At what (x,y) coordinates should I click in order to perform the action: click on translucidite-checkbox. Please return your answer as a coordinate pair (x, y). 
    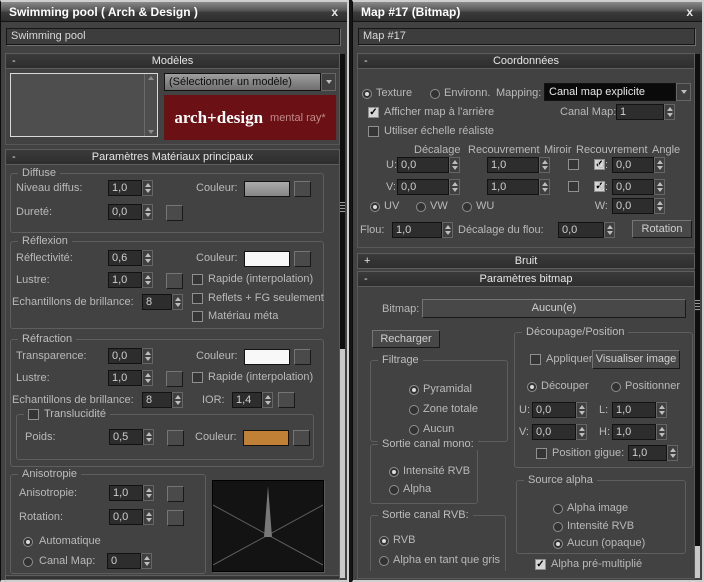
    Looking at the image, I should click on (33, 414).